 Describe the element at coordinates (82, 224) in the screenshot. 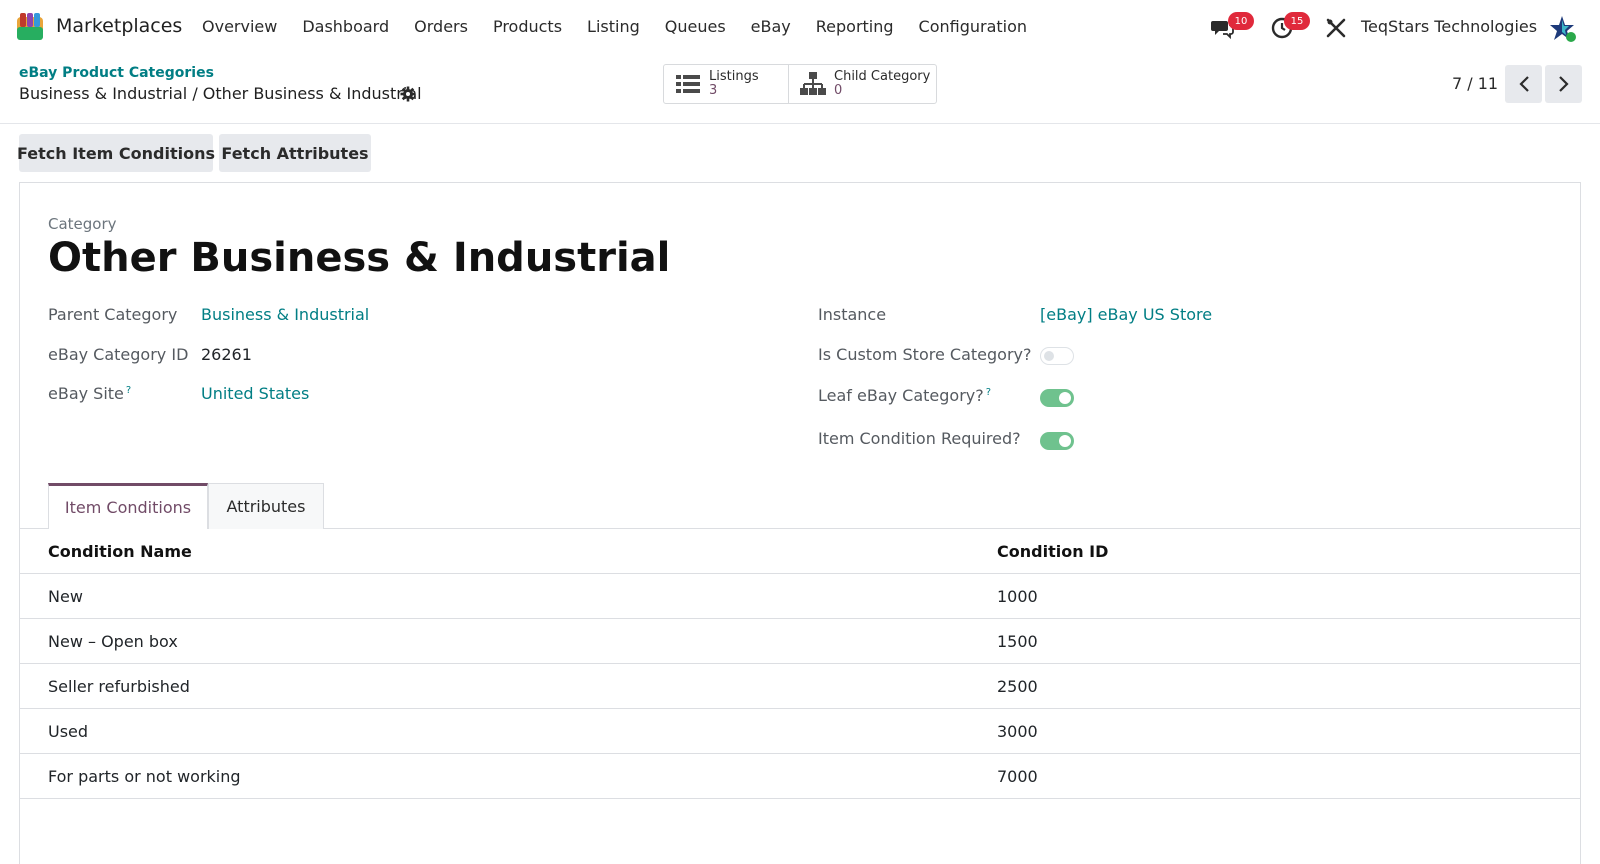

I see `category-label: Category` at that location.